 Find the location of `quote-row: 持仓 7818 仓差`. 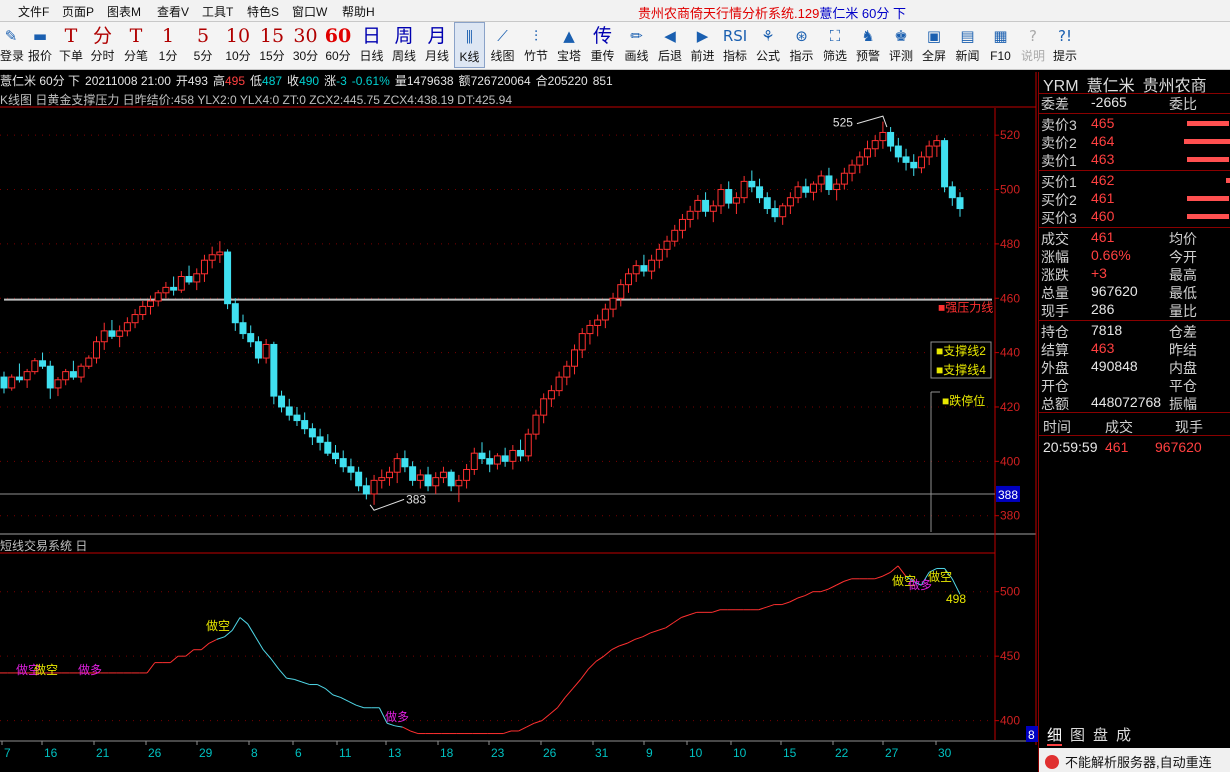

quote-row: 持仓 7818 仓差 is located at coordinates (1134, 331).